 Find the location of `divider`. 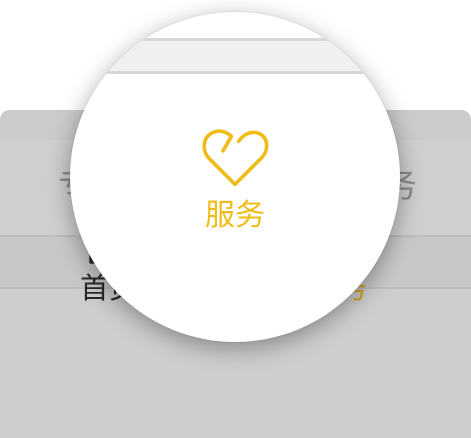

divider is located at coordinates (235, 72).